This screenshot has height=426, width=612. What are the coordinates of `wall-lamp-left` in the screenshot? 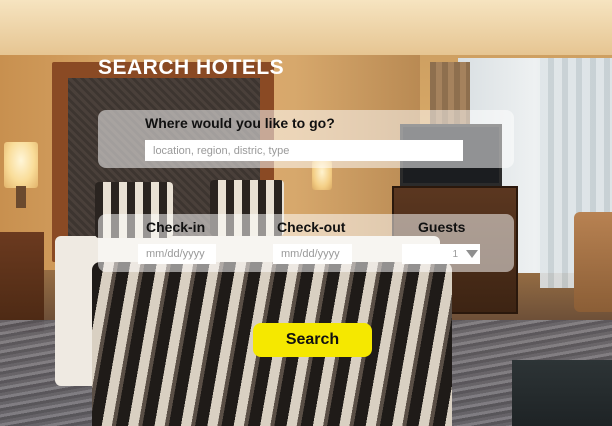 It's located at (21, 165).